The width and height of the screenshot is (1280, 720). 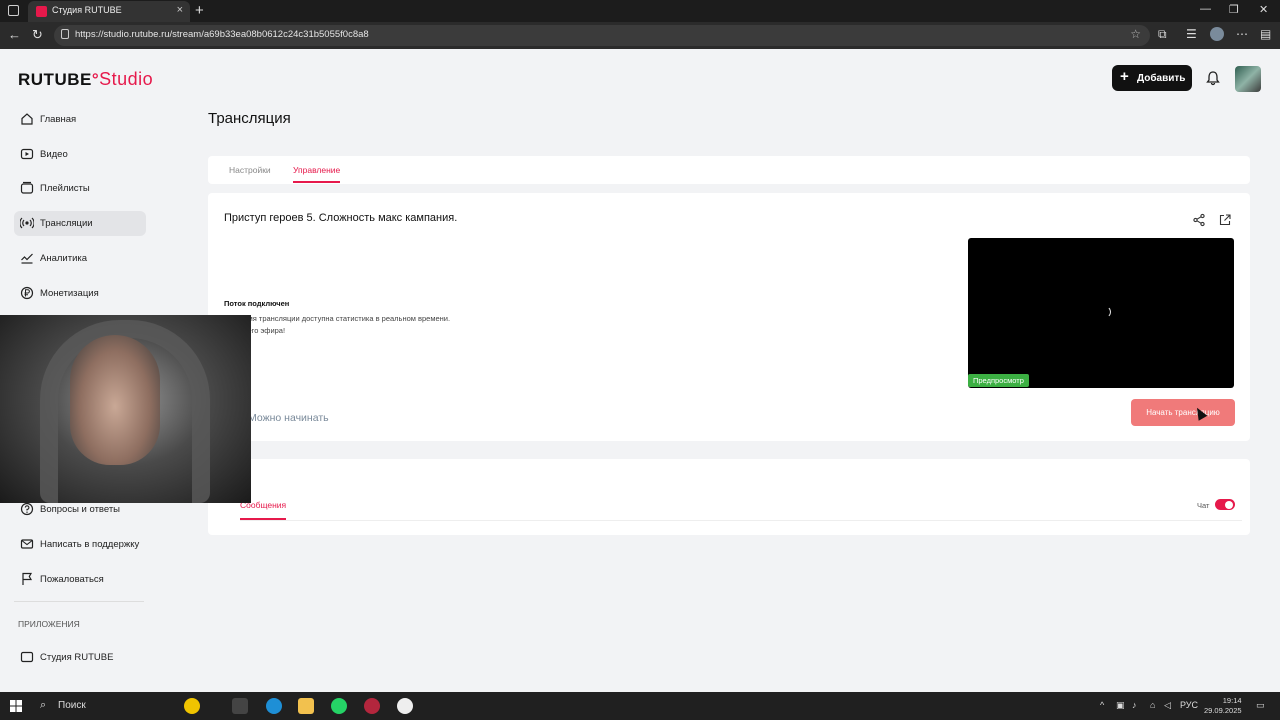 What do you see at coordinates (1205, 9) in the screenshot?
I see `minimize-icon: —` at bounding box center [1205, 9].